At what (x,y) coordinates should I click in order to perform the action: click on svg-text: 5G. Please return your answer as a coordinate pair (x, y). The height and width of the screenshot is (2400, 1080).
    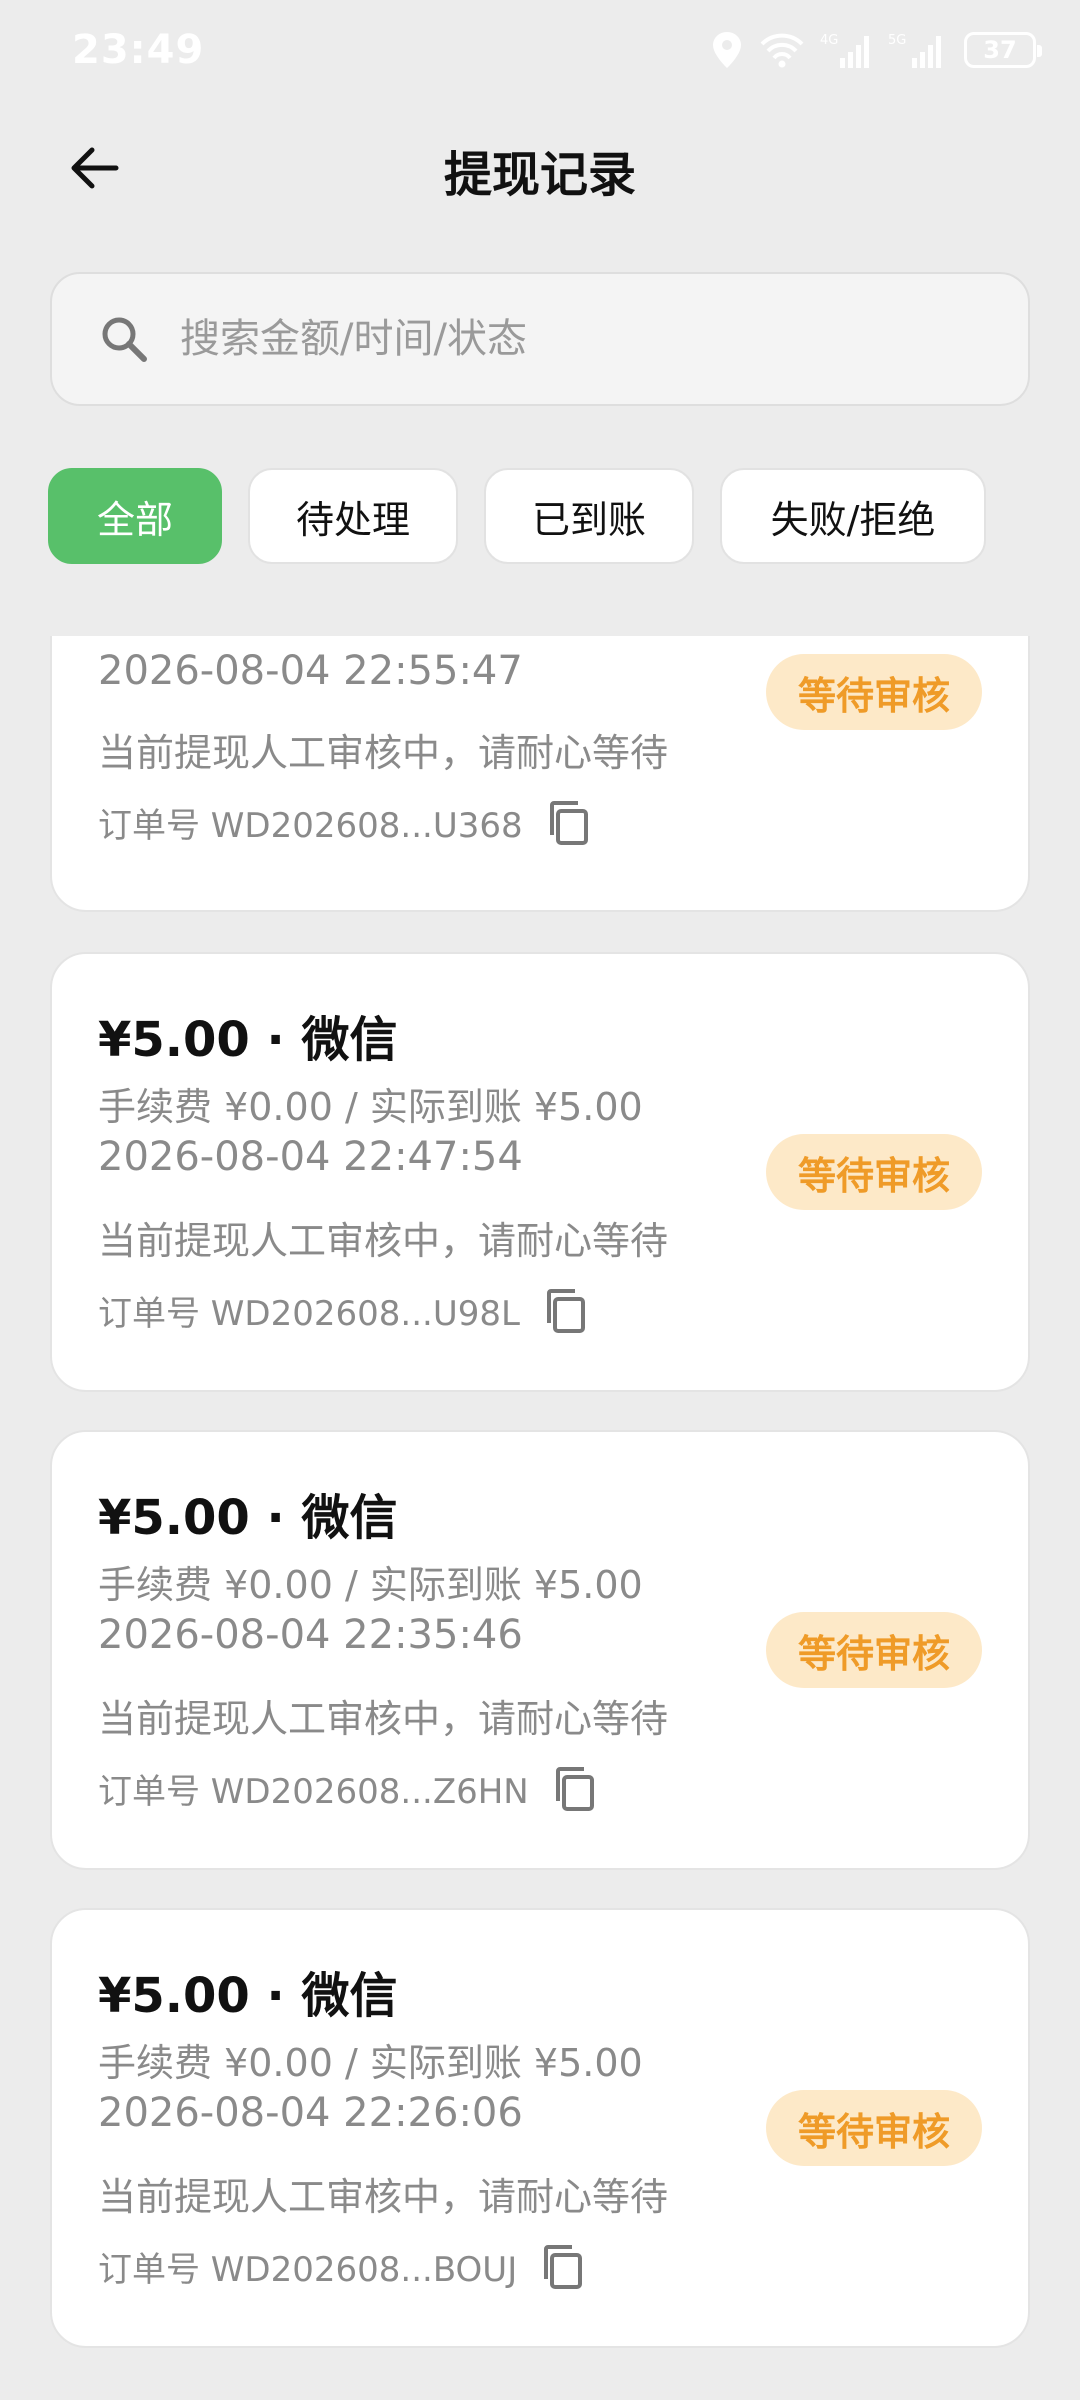
    Looking at the image, I should click on (897, 40).